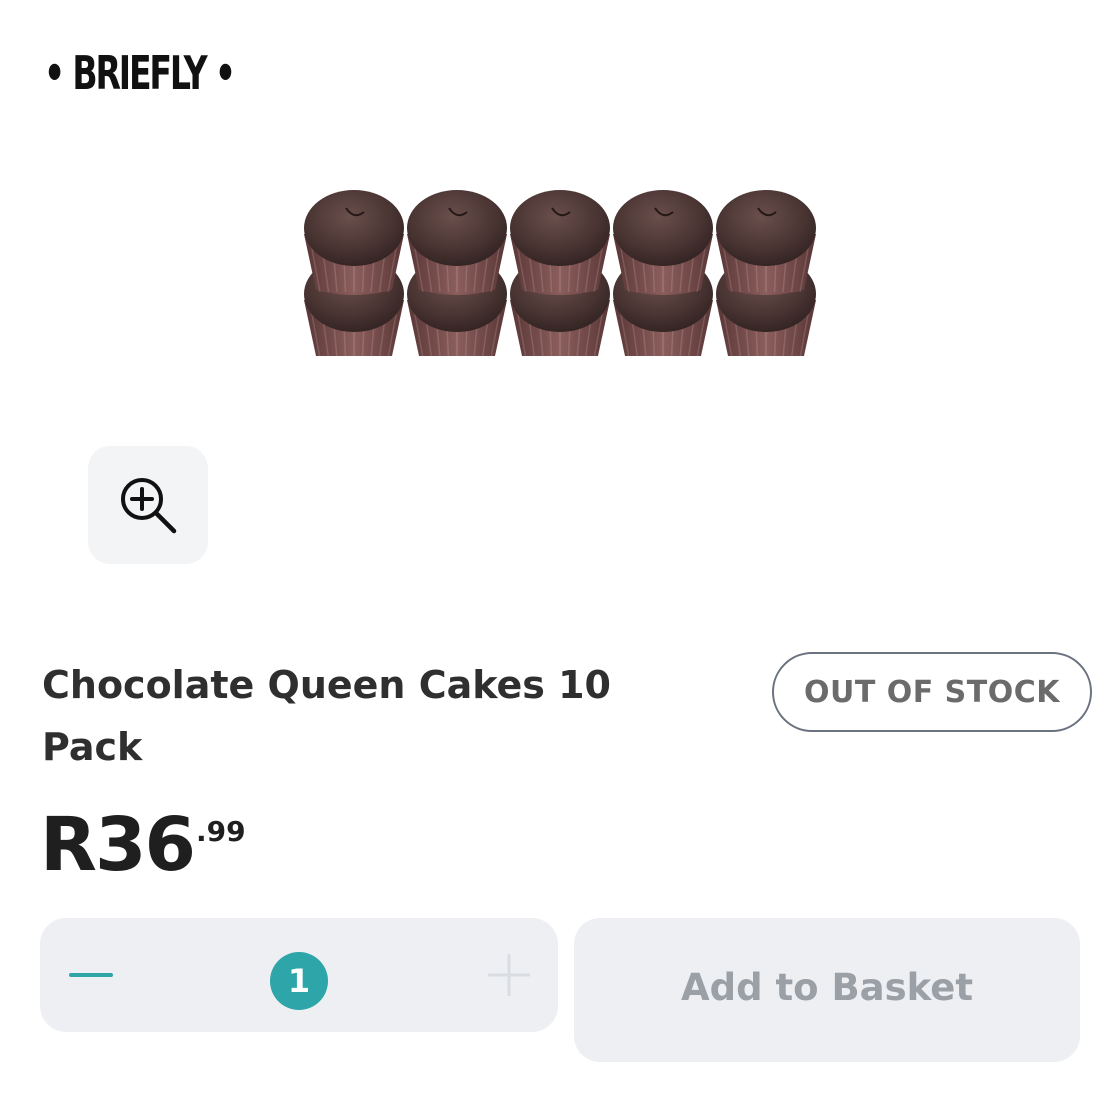 This screenshot has width=1120, height=1120. What do you see at coordinates (827, 990) in the screenshot?
I see `add-to-basket-button: Add to Basket` at bounding box center [827, 990].